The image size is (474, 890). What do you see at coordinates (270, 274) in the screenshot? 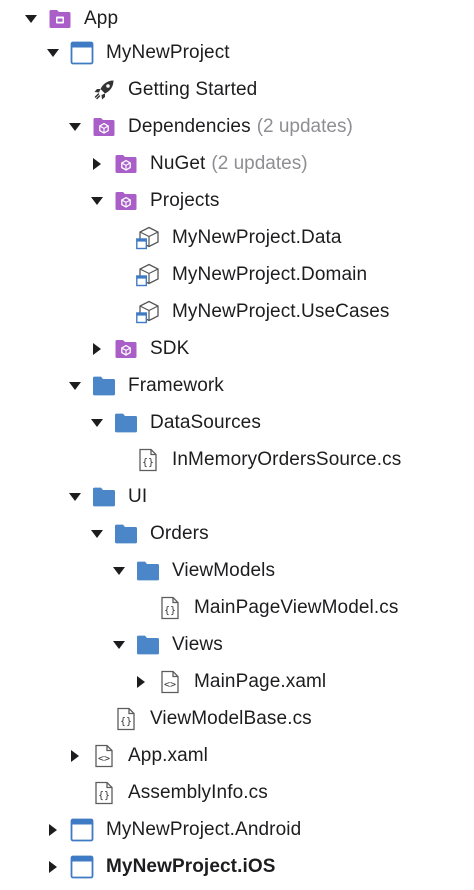
I see `tree-item-label: MyNewProject.Domain` at bounding box center [270, 274].